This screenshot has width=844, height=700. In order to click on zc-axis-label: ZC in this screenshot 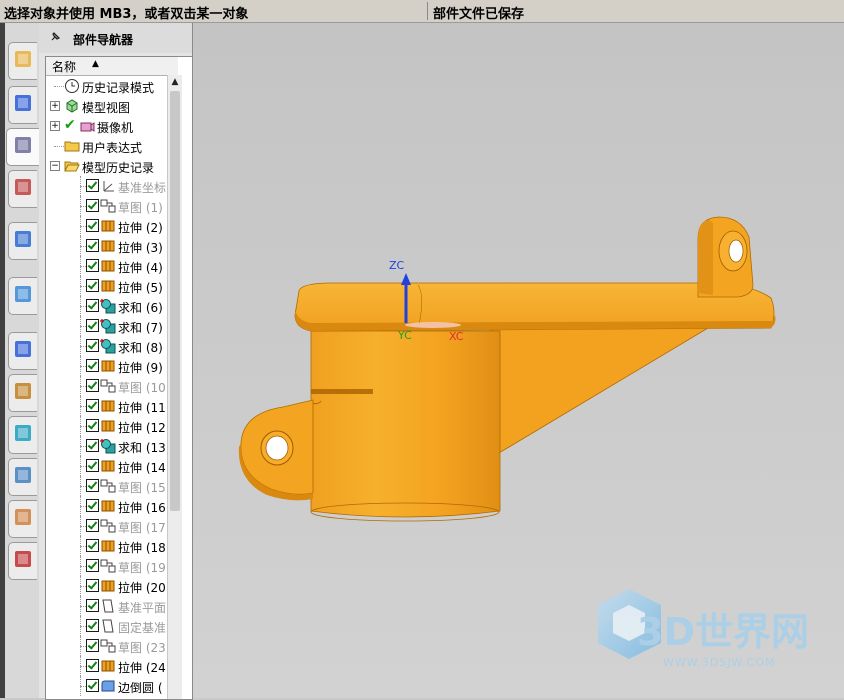, I will do `click(397, 265)`.